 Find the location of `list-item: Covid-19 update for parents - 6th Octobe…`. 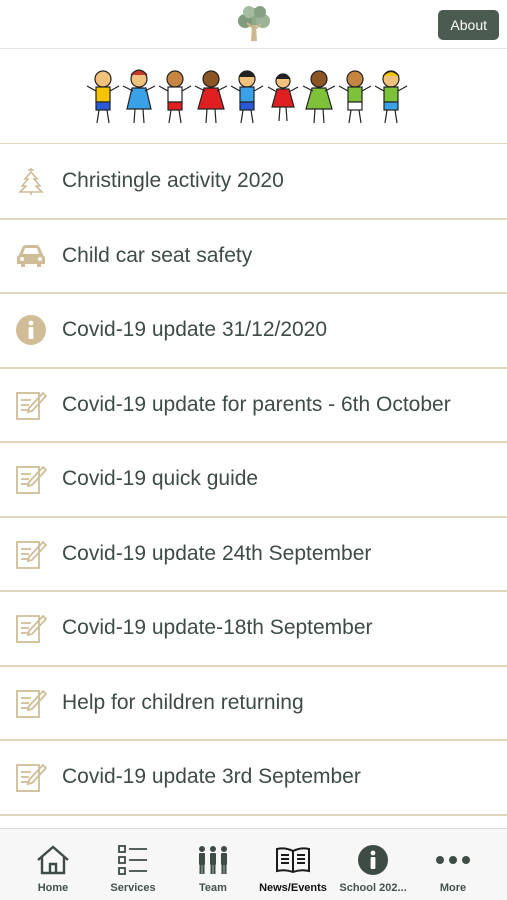

list-item: Covid-19 update for parents - 6th Octobe… is located at coordinates (253, 405).